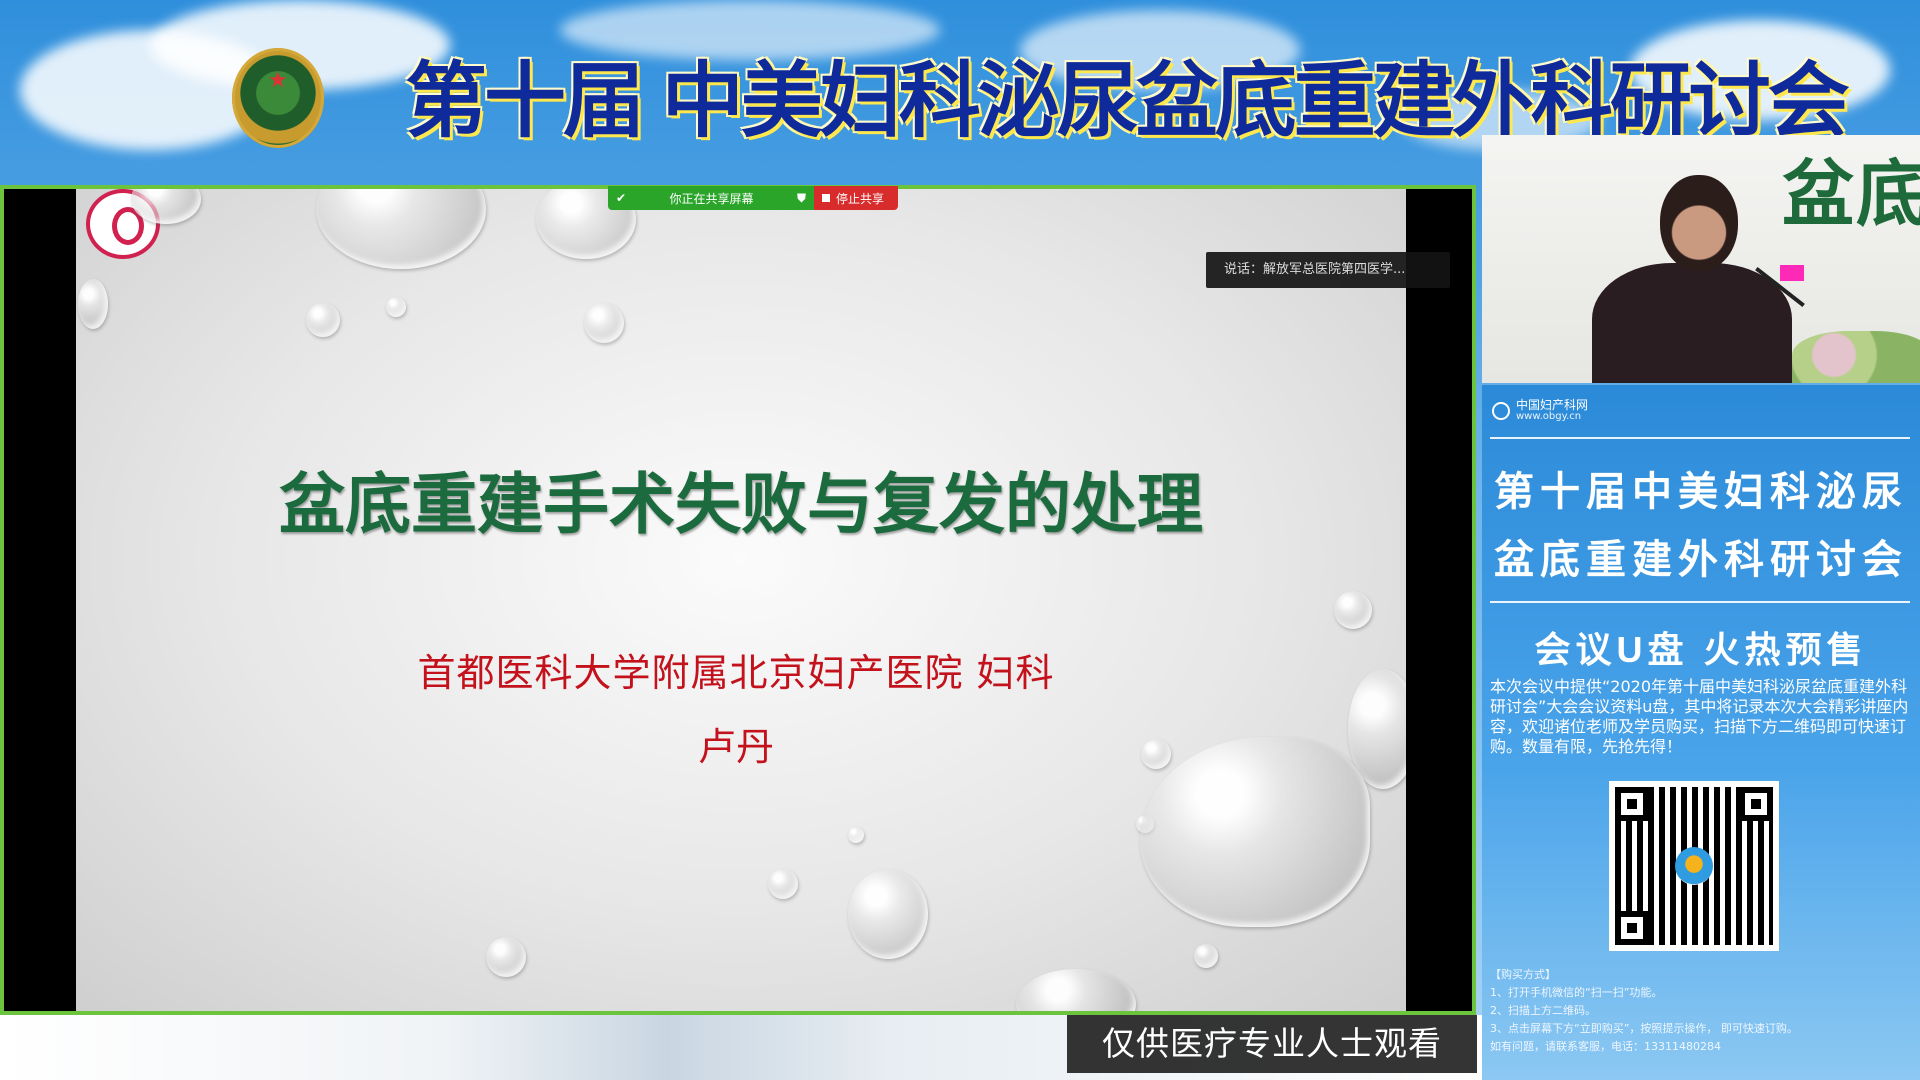 The width and height of the screenshot is (1920, 1080). Describe the element at coordinates (860, 198) in the screenshot. I see `stop-sharing-label: 停止共享` at that location.